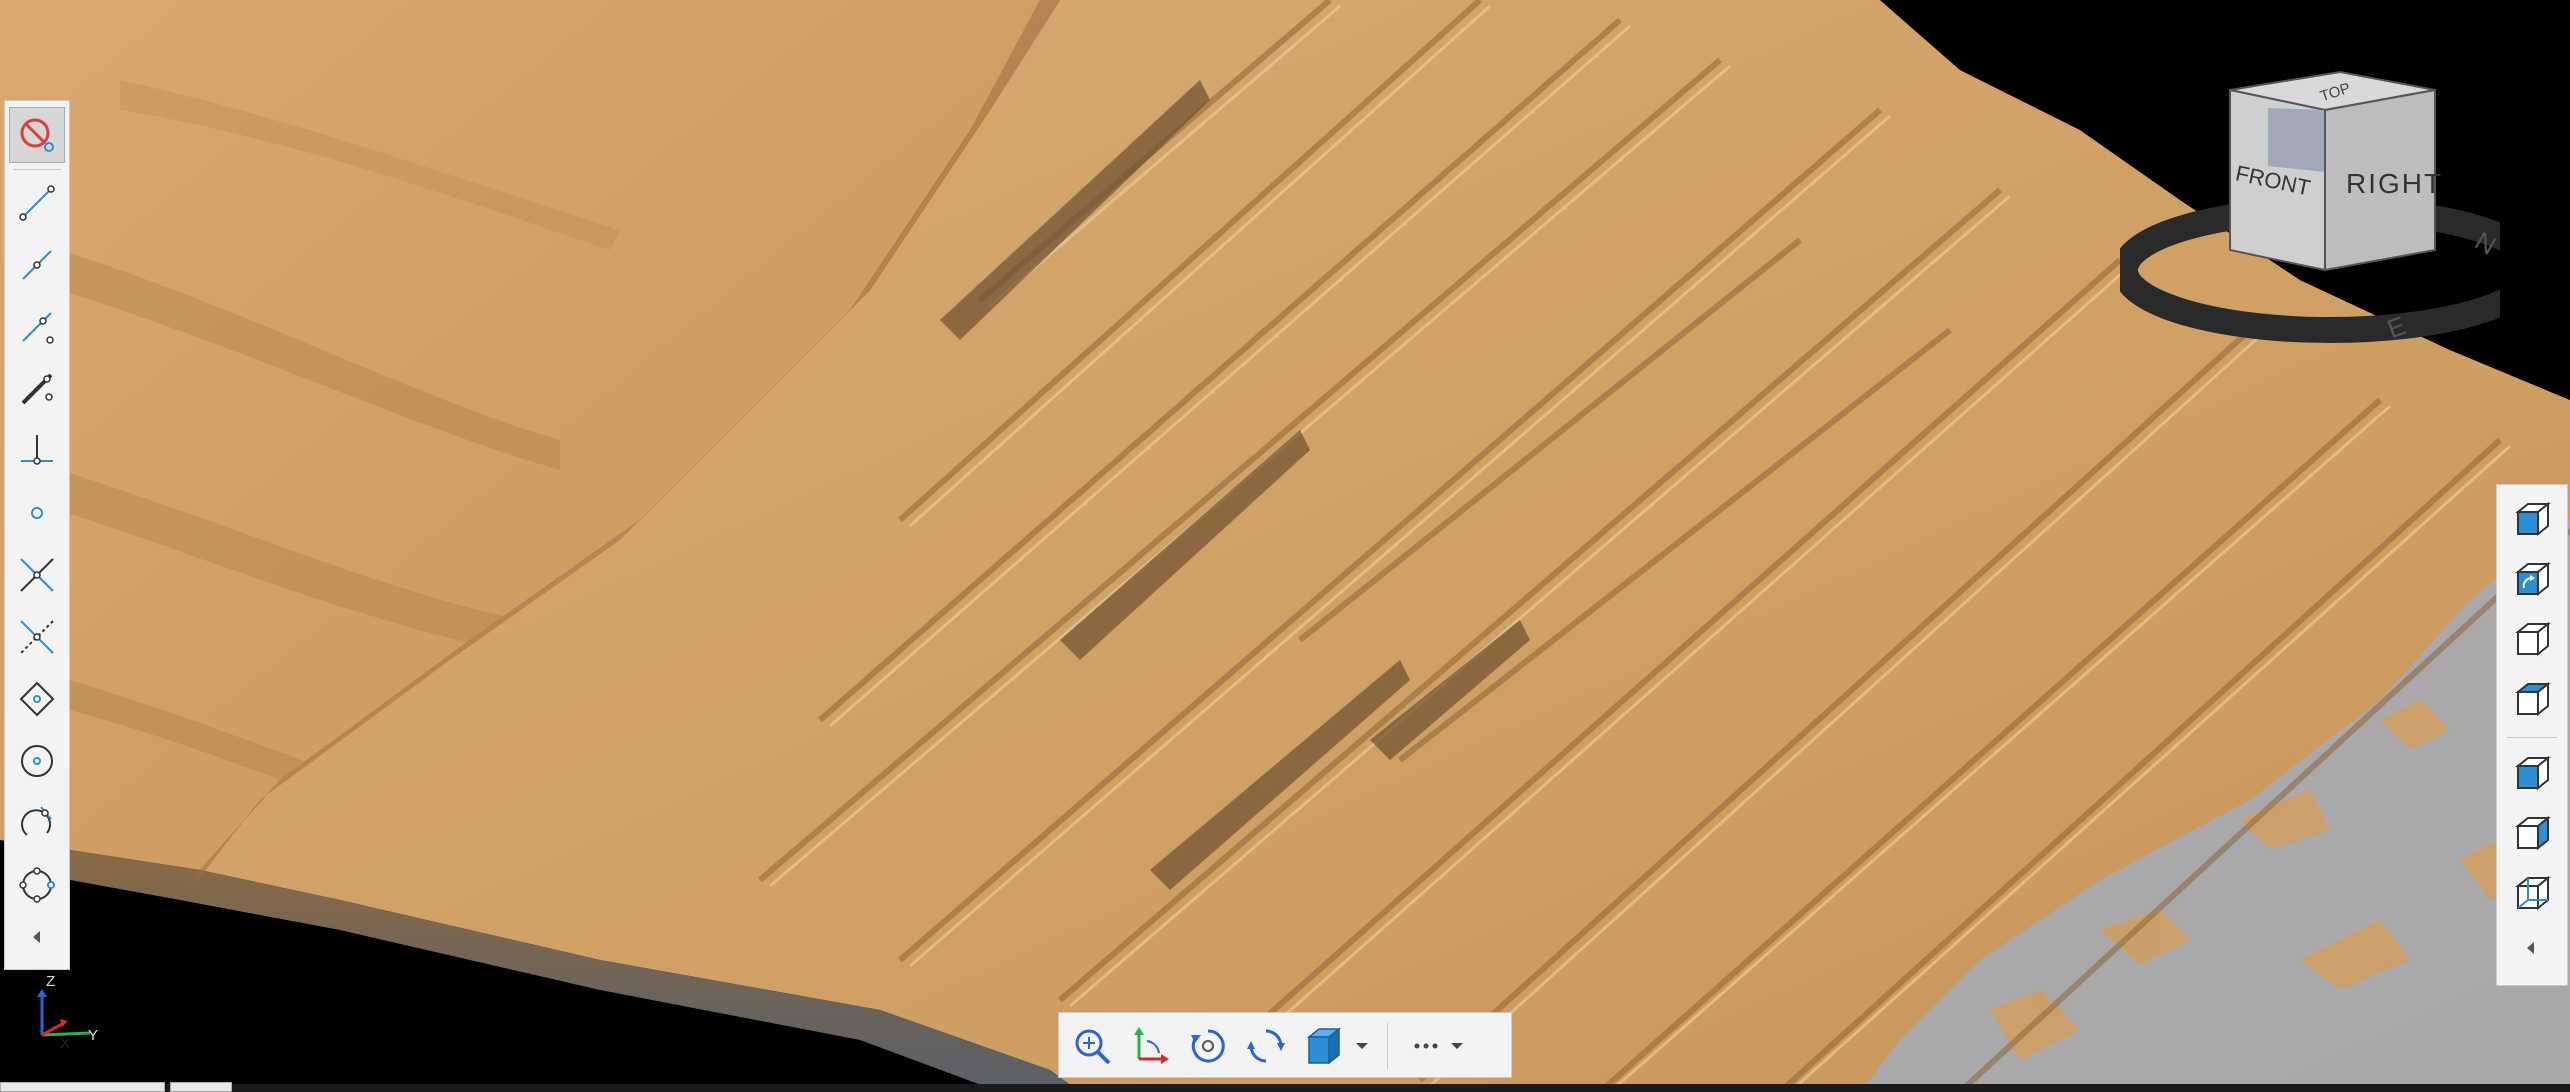  I want to click on snap-nearest-icon, so click(38, 328).